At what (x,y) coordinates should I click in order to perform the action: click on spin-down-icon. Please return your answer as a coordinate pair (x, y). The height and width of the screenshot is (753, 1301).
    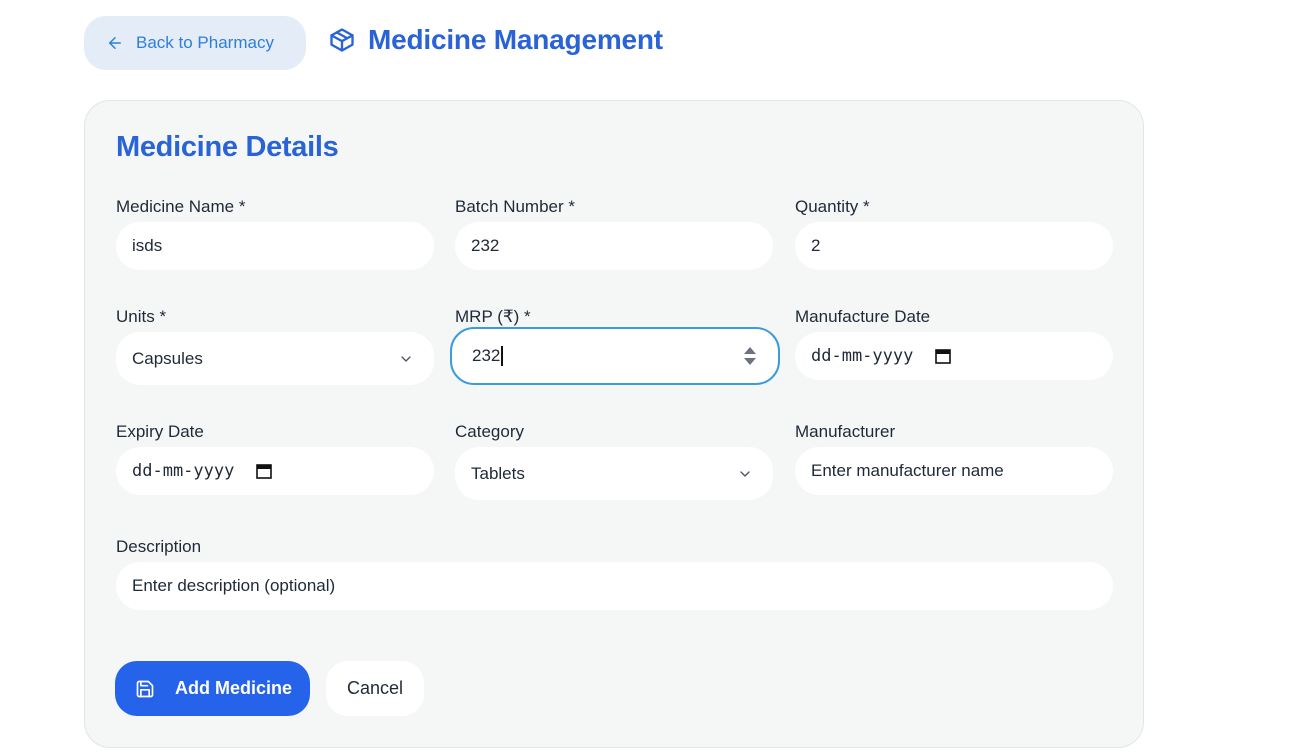
    Looking at the image, I should click on (750, 361).